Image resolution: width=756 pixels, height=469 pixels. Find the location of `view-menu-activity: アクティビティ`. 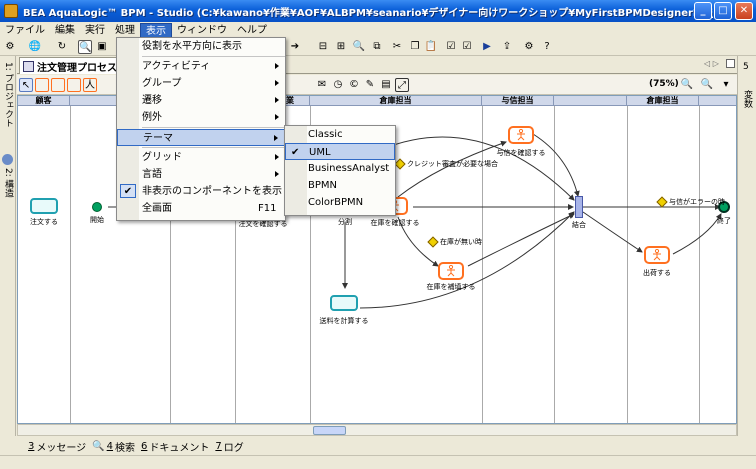

view-menu-activity: アクティビティ is located at coordinates (201, 66).